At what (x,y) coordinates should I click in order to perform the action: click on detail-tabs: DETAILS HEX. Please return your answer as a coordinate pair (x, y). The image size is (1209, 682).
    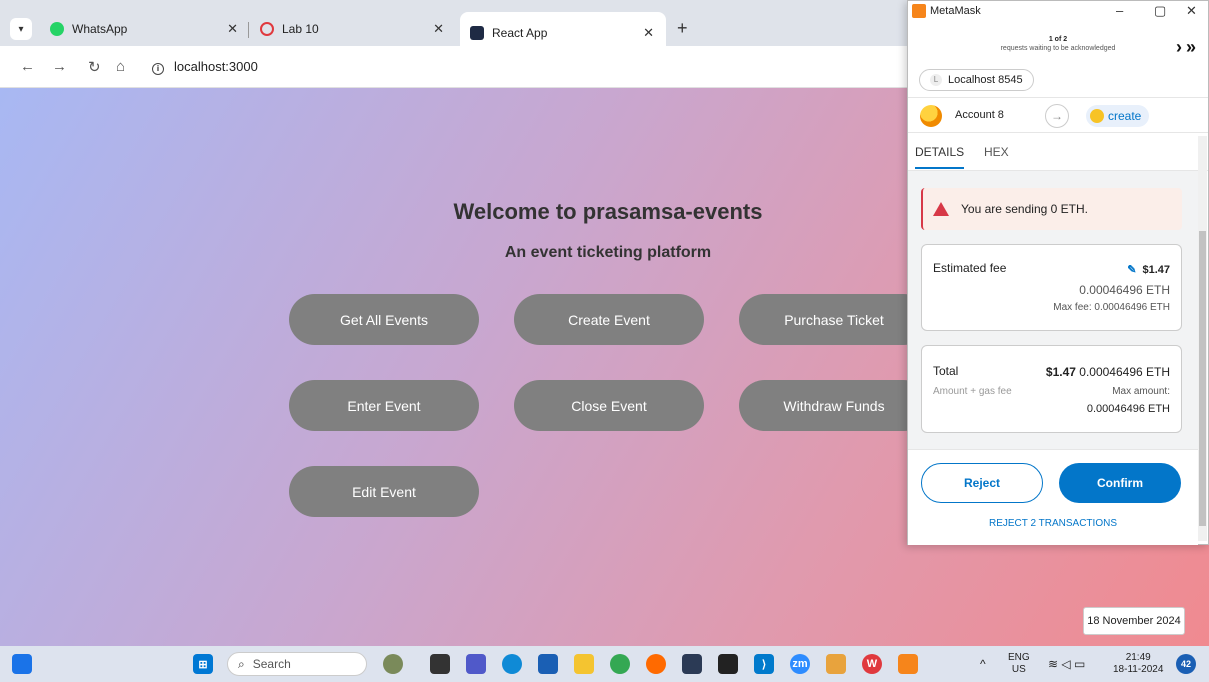
    Looking at the image, I should click on (1058, 156).